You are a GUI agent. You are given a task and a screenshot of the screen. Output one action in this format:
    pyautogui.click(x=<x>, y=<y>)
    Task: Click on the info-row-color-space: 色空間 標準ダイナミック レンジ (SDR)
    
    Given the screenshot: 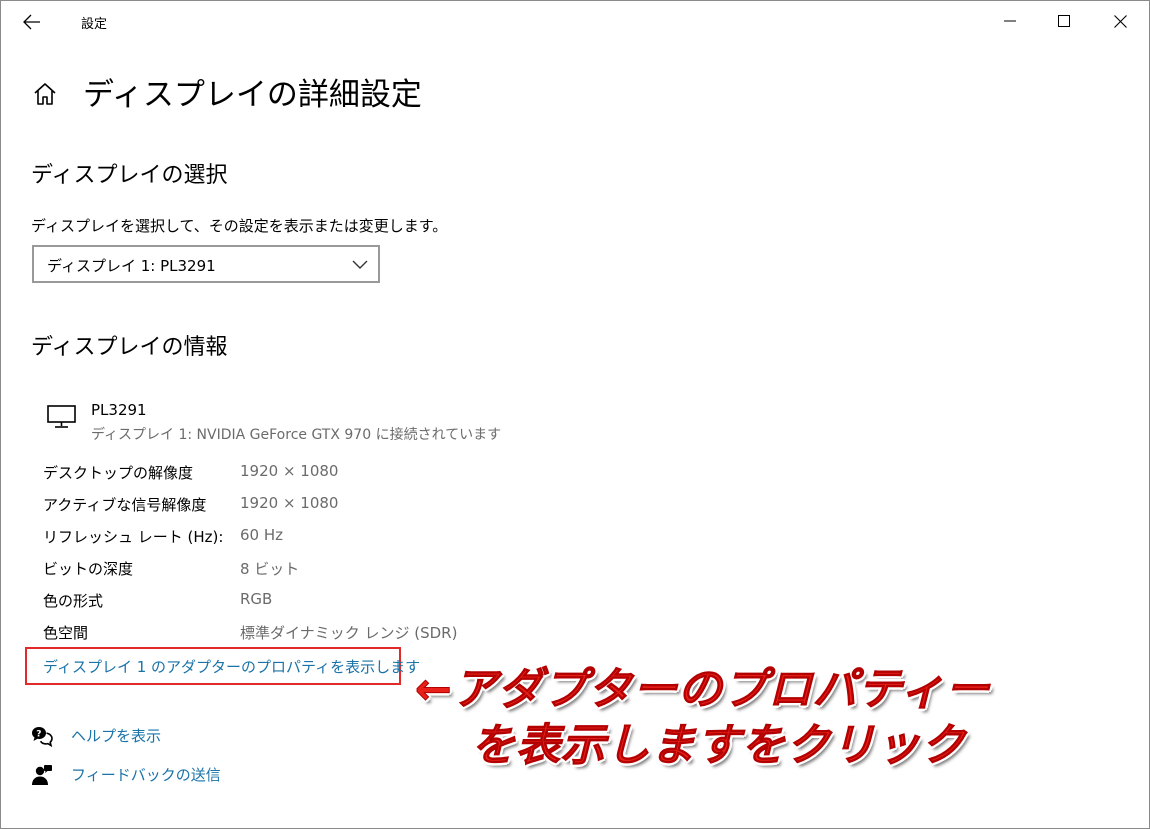 What is the action you would take?
    pyautogui.click(x=303, y=634)
    